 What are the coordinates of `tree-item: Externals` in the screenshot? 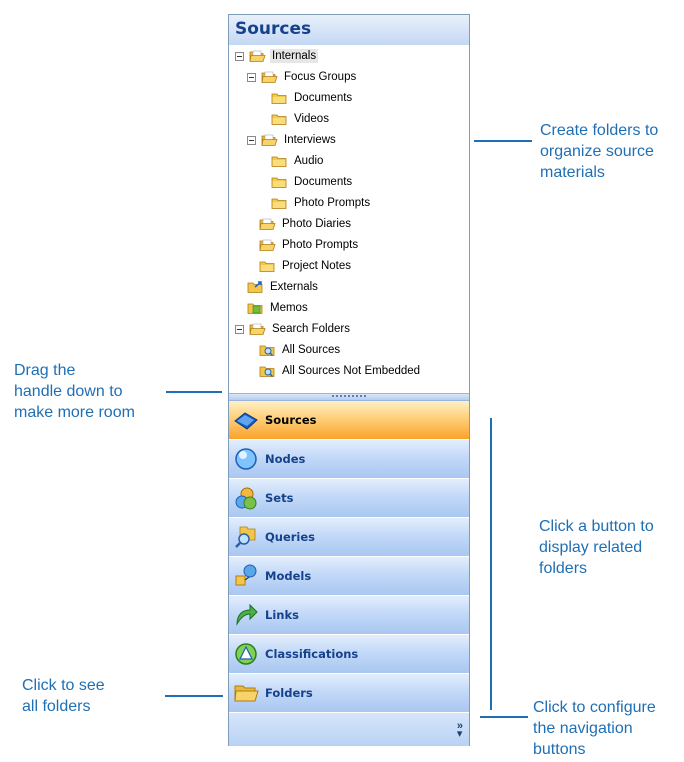 It's located at (283, 287).